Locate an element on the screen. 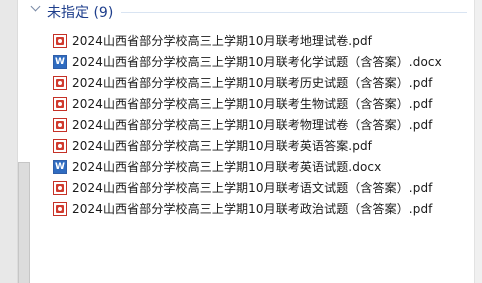  file-item: 2024山西省部分学校高三上学期10月联考地理试卷.pdf is located at coordinates (247, 40).